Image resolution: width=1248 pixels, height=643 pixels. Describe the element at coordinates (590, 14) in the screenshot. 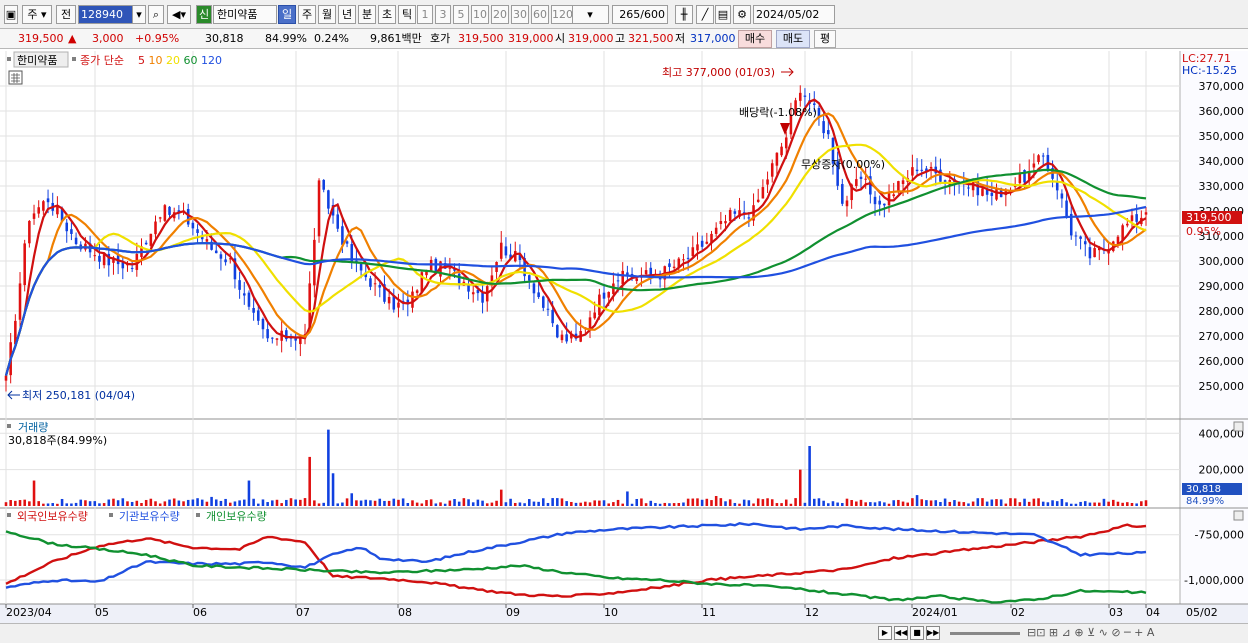

I see `interval-input: ▾` at that location.